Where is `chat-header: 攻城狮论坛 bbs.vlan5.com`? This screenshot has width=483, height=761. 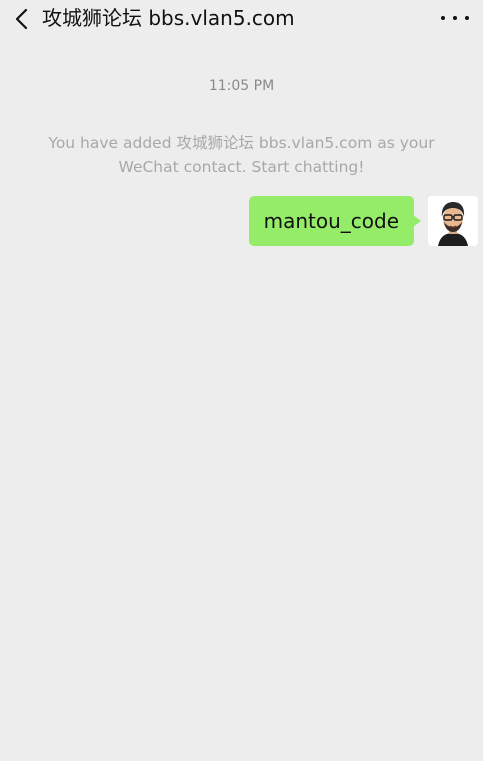
chat-header: 攻城狮论坛 bbs.vlan5.com is located at coordinates (241, 20).